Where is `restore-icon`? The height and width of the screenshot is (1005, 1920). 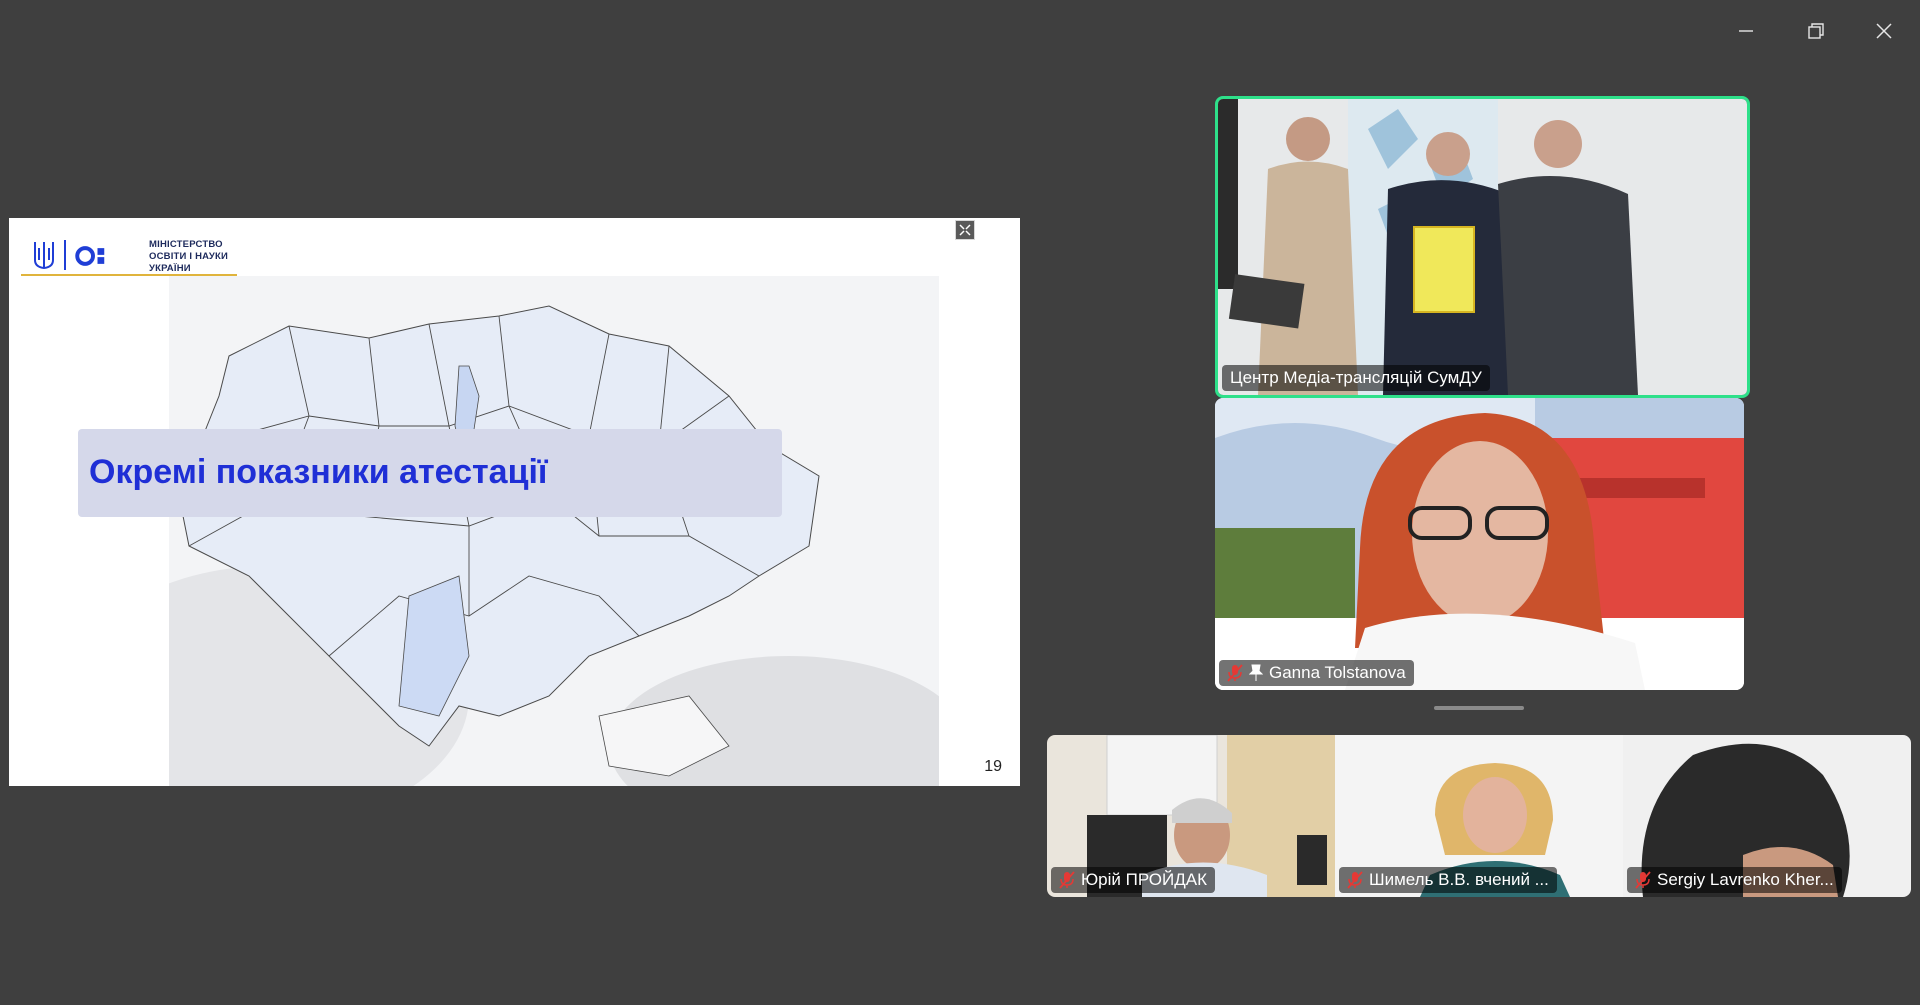
restore-icon is located at coordinates (1816, 31).